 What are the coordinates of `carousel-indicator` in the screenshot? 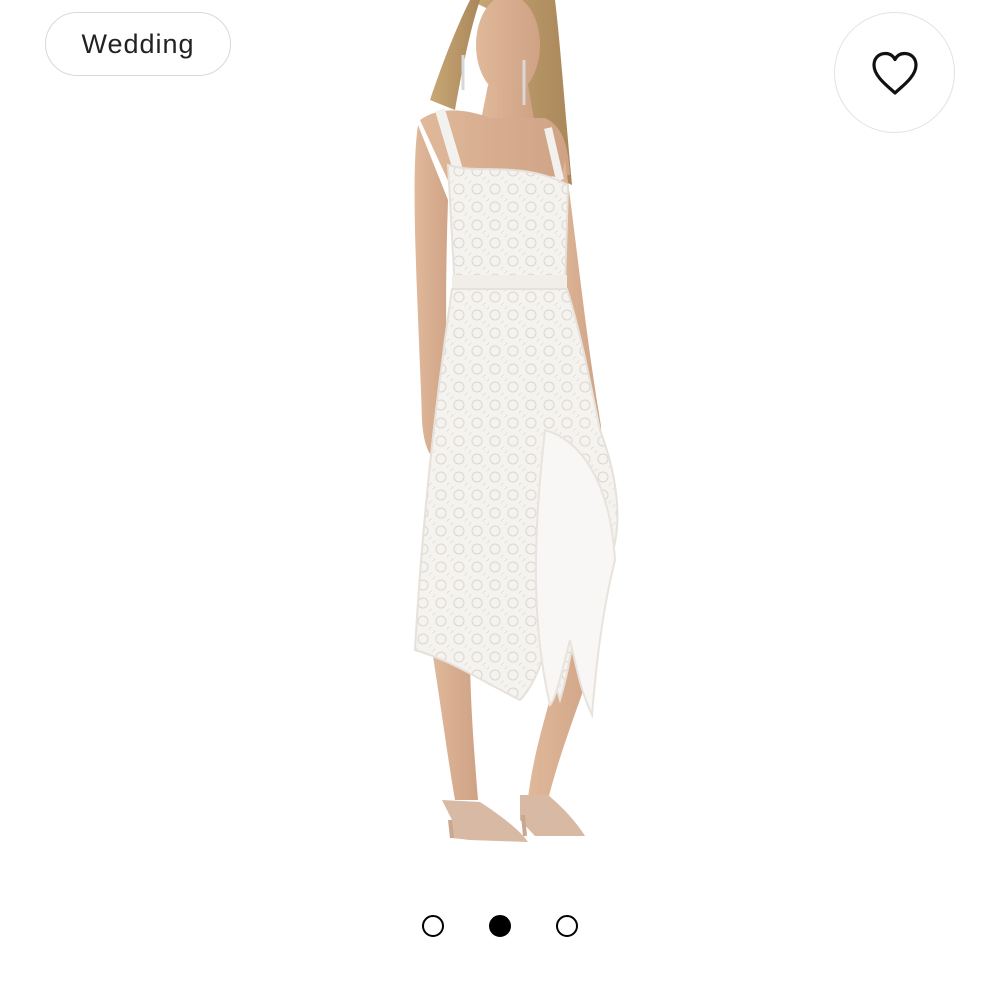 It's located at (500, 928).